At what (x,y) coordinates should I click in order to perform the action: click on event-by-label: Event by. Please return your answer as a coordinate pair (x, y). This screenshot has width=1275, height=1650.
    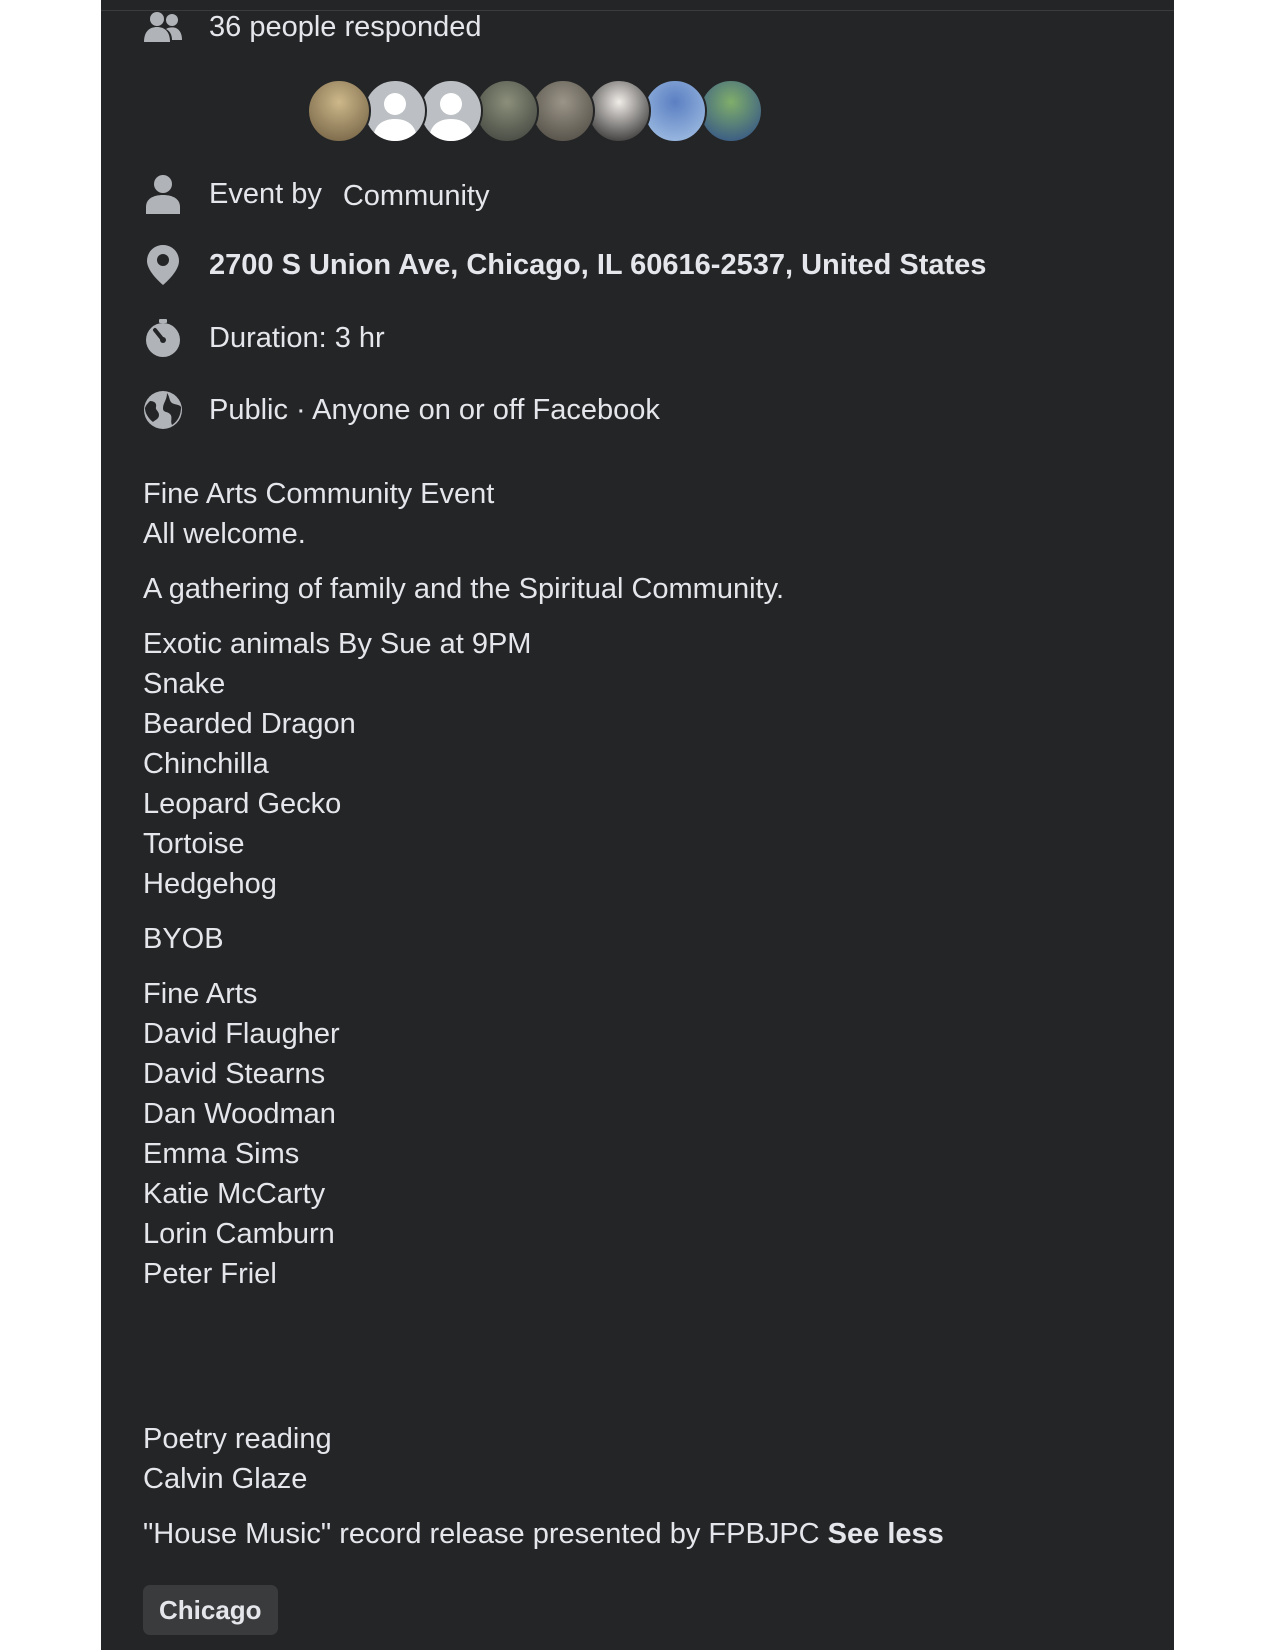
    Looking at the image, I should click on (265, 193).